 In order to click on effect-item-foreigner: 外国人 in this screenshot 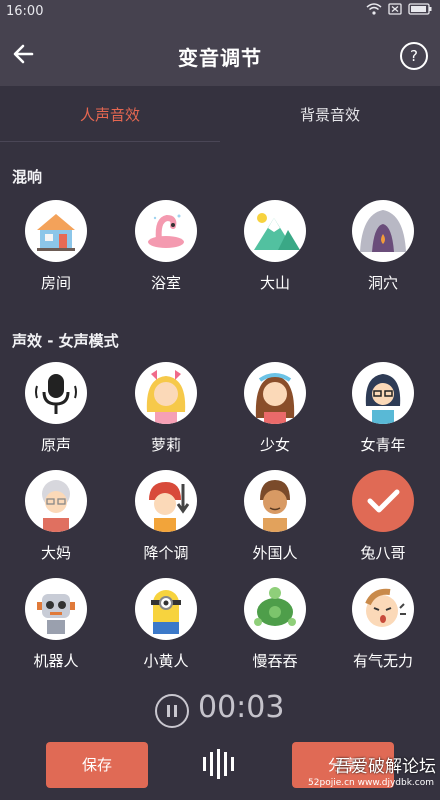, I will do `click(275, 516)`.